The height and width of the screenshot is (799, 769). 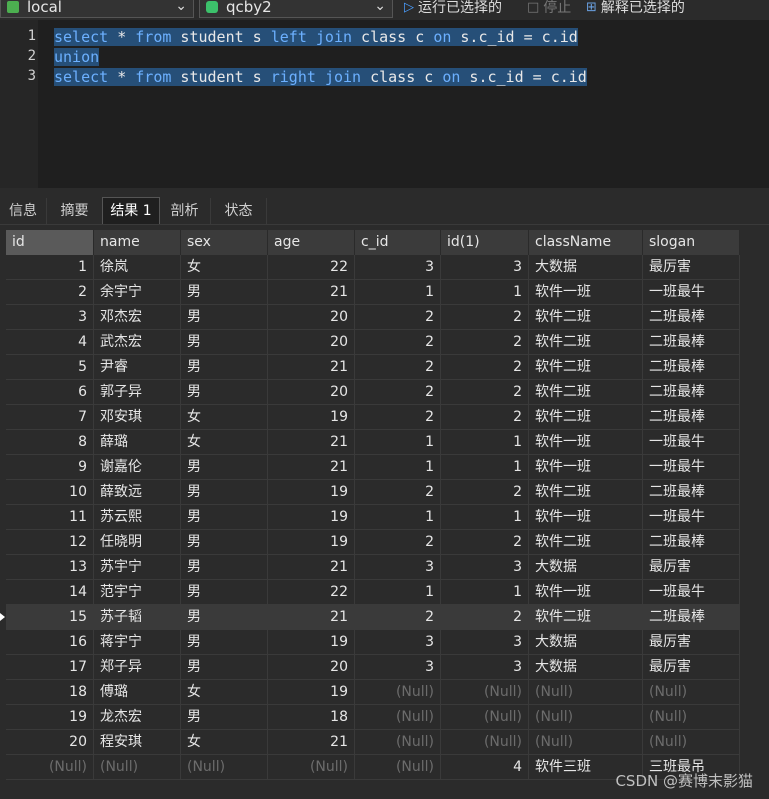 What do you see at coordinates (50, 517) in the screenshot?
I see `table-cell: 11` at bounding box center [50, 517].